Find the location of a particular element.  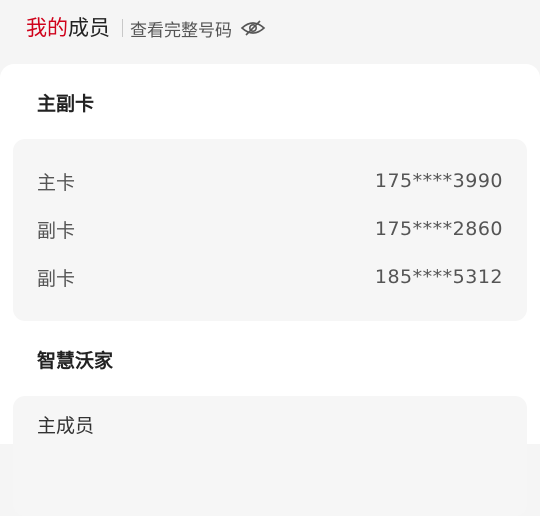

list-item: 副卡 185****5312 is located at coordinates (270, 277).